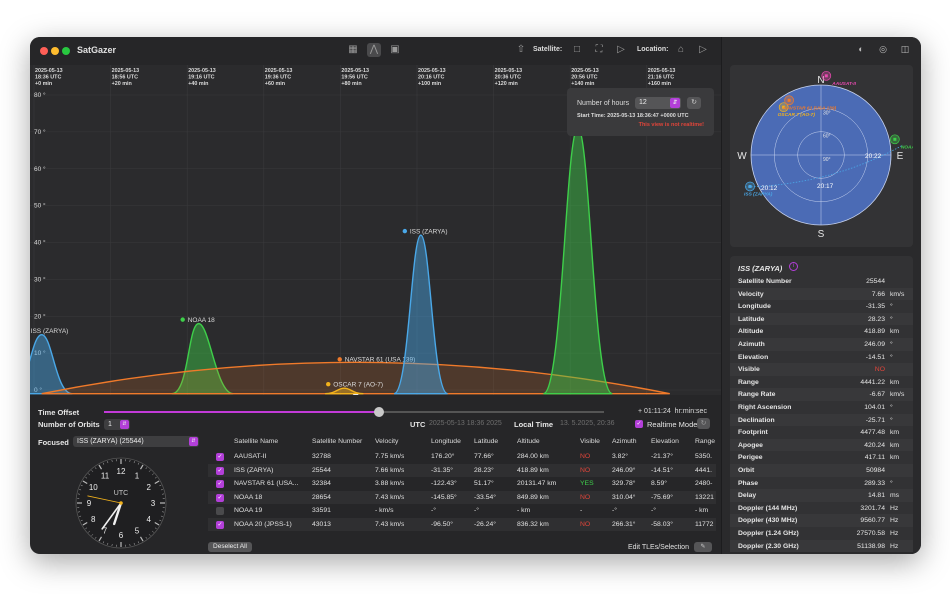  I want to click on time-offset-thumb, so click(379, 412).